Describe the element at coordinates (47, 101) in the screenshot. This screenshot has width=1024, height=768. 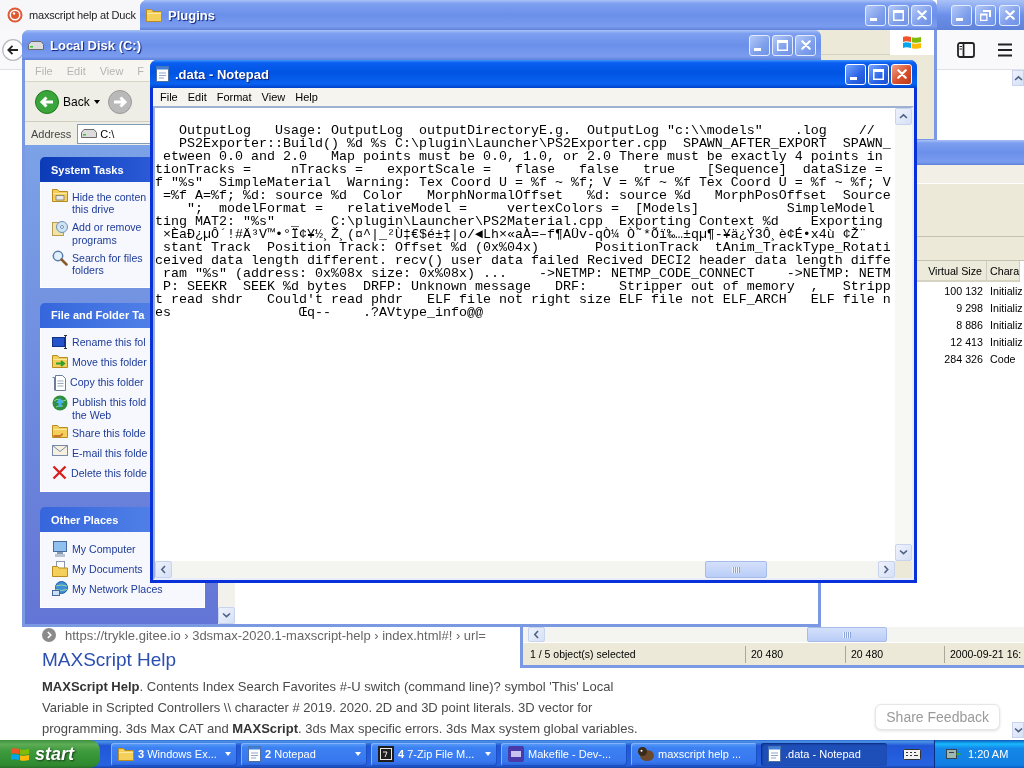
I see `arrow-left-icon` at that location.